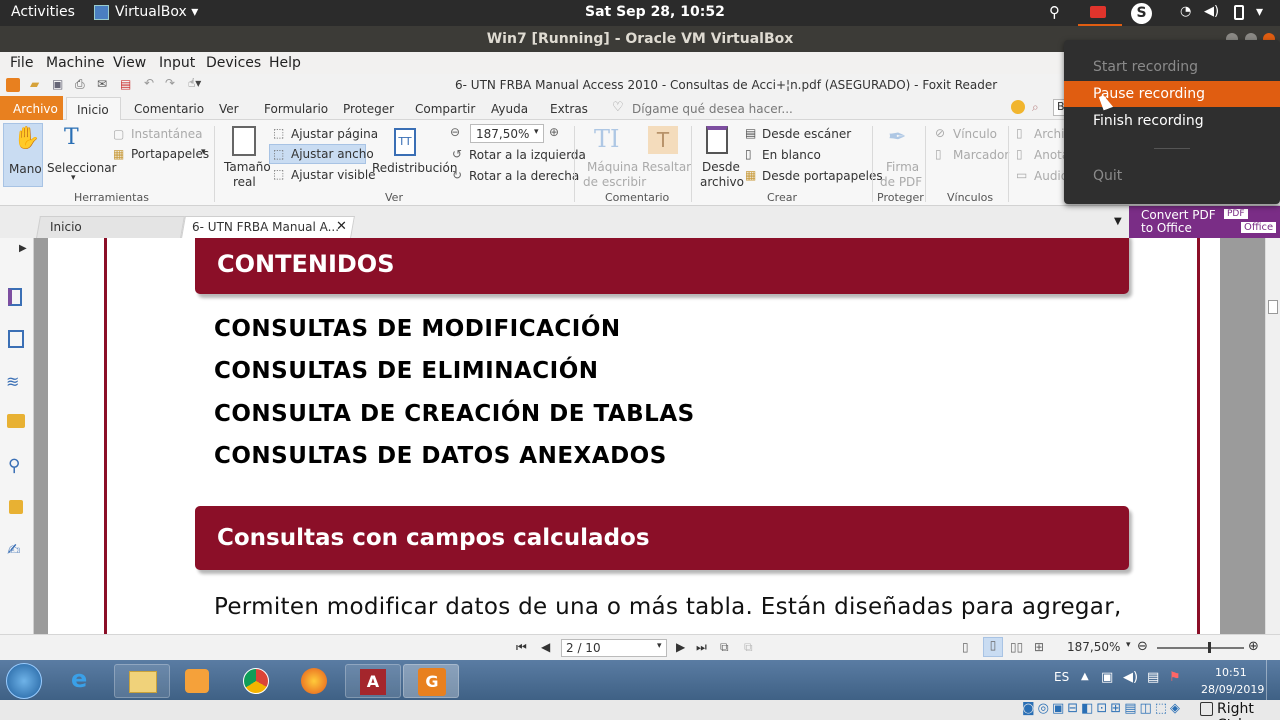 The height and width of the screenshot is (720, 1280). Describe the element at coordinates (720, 156) in the screenshot. I see `from-file-button: Desde archivo` at that location.